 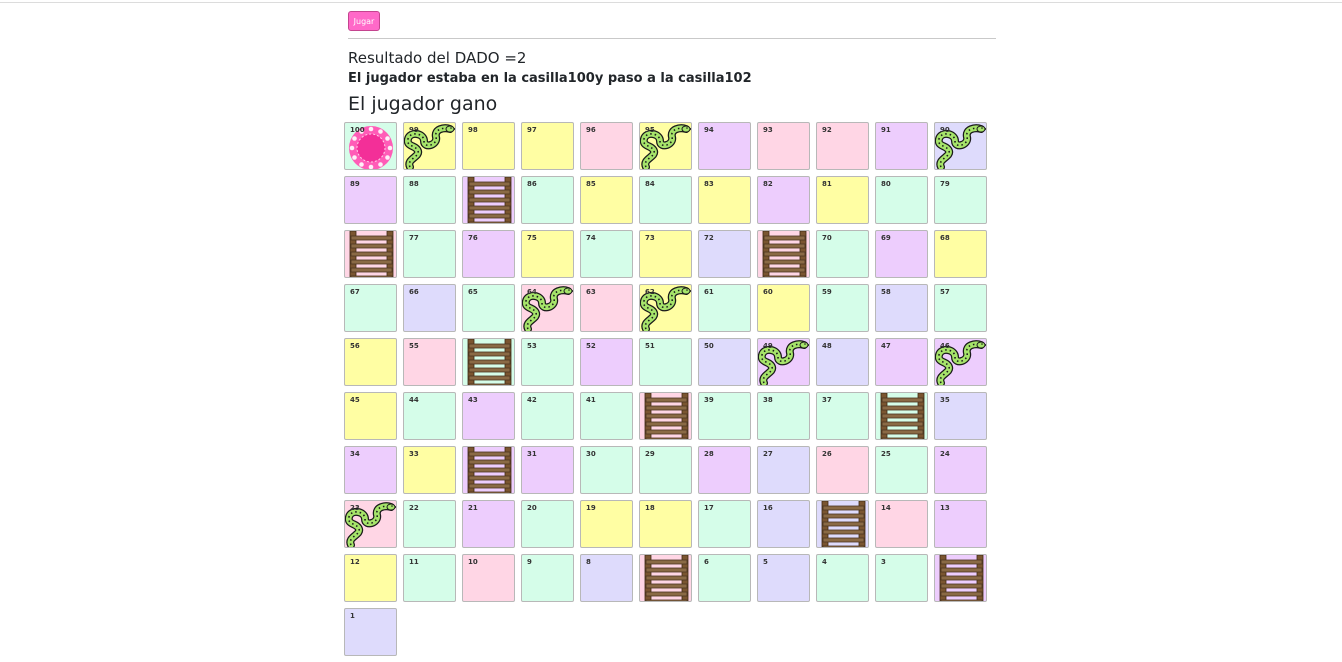 I want to click on board-cell: 55, so click(x=429, y=362).